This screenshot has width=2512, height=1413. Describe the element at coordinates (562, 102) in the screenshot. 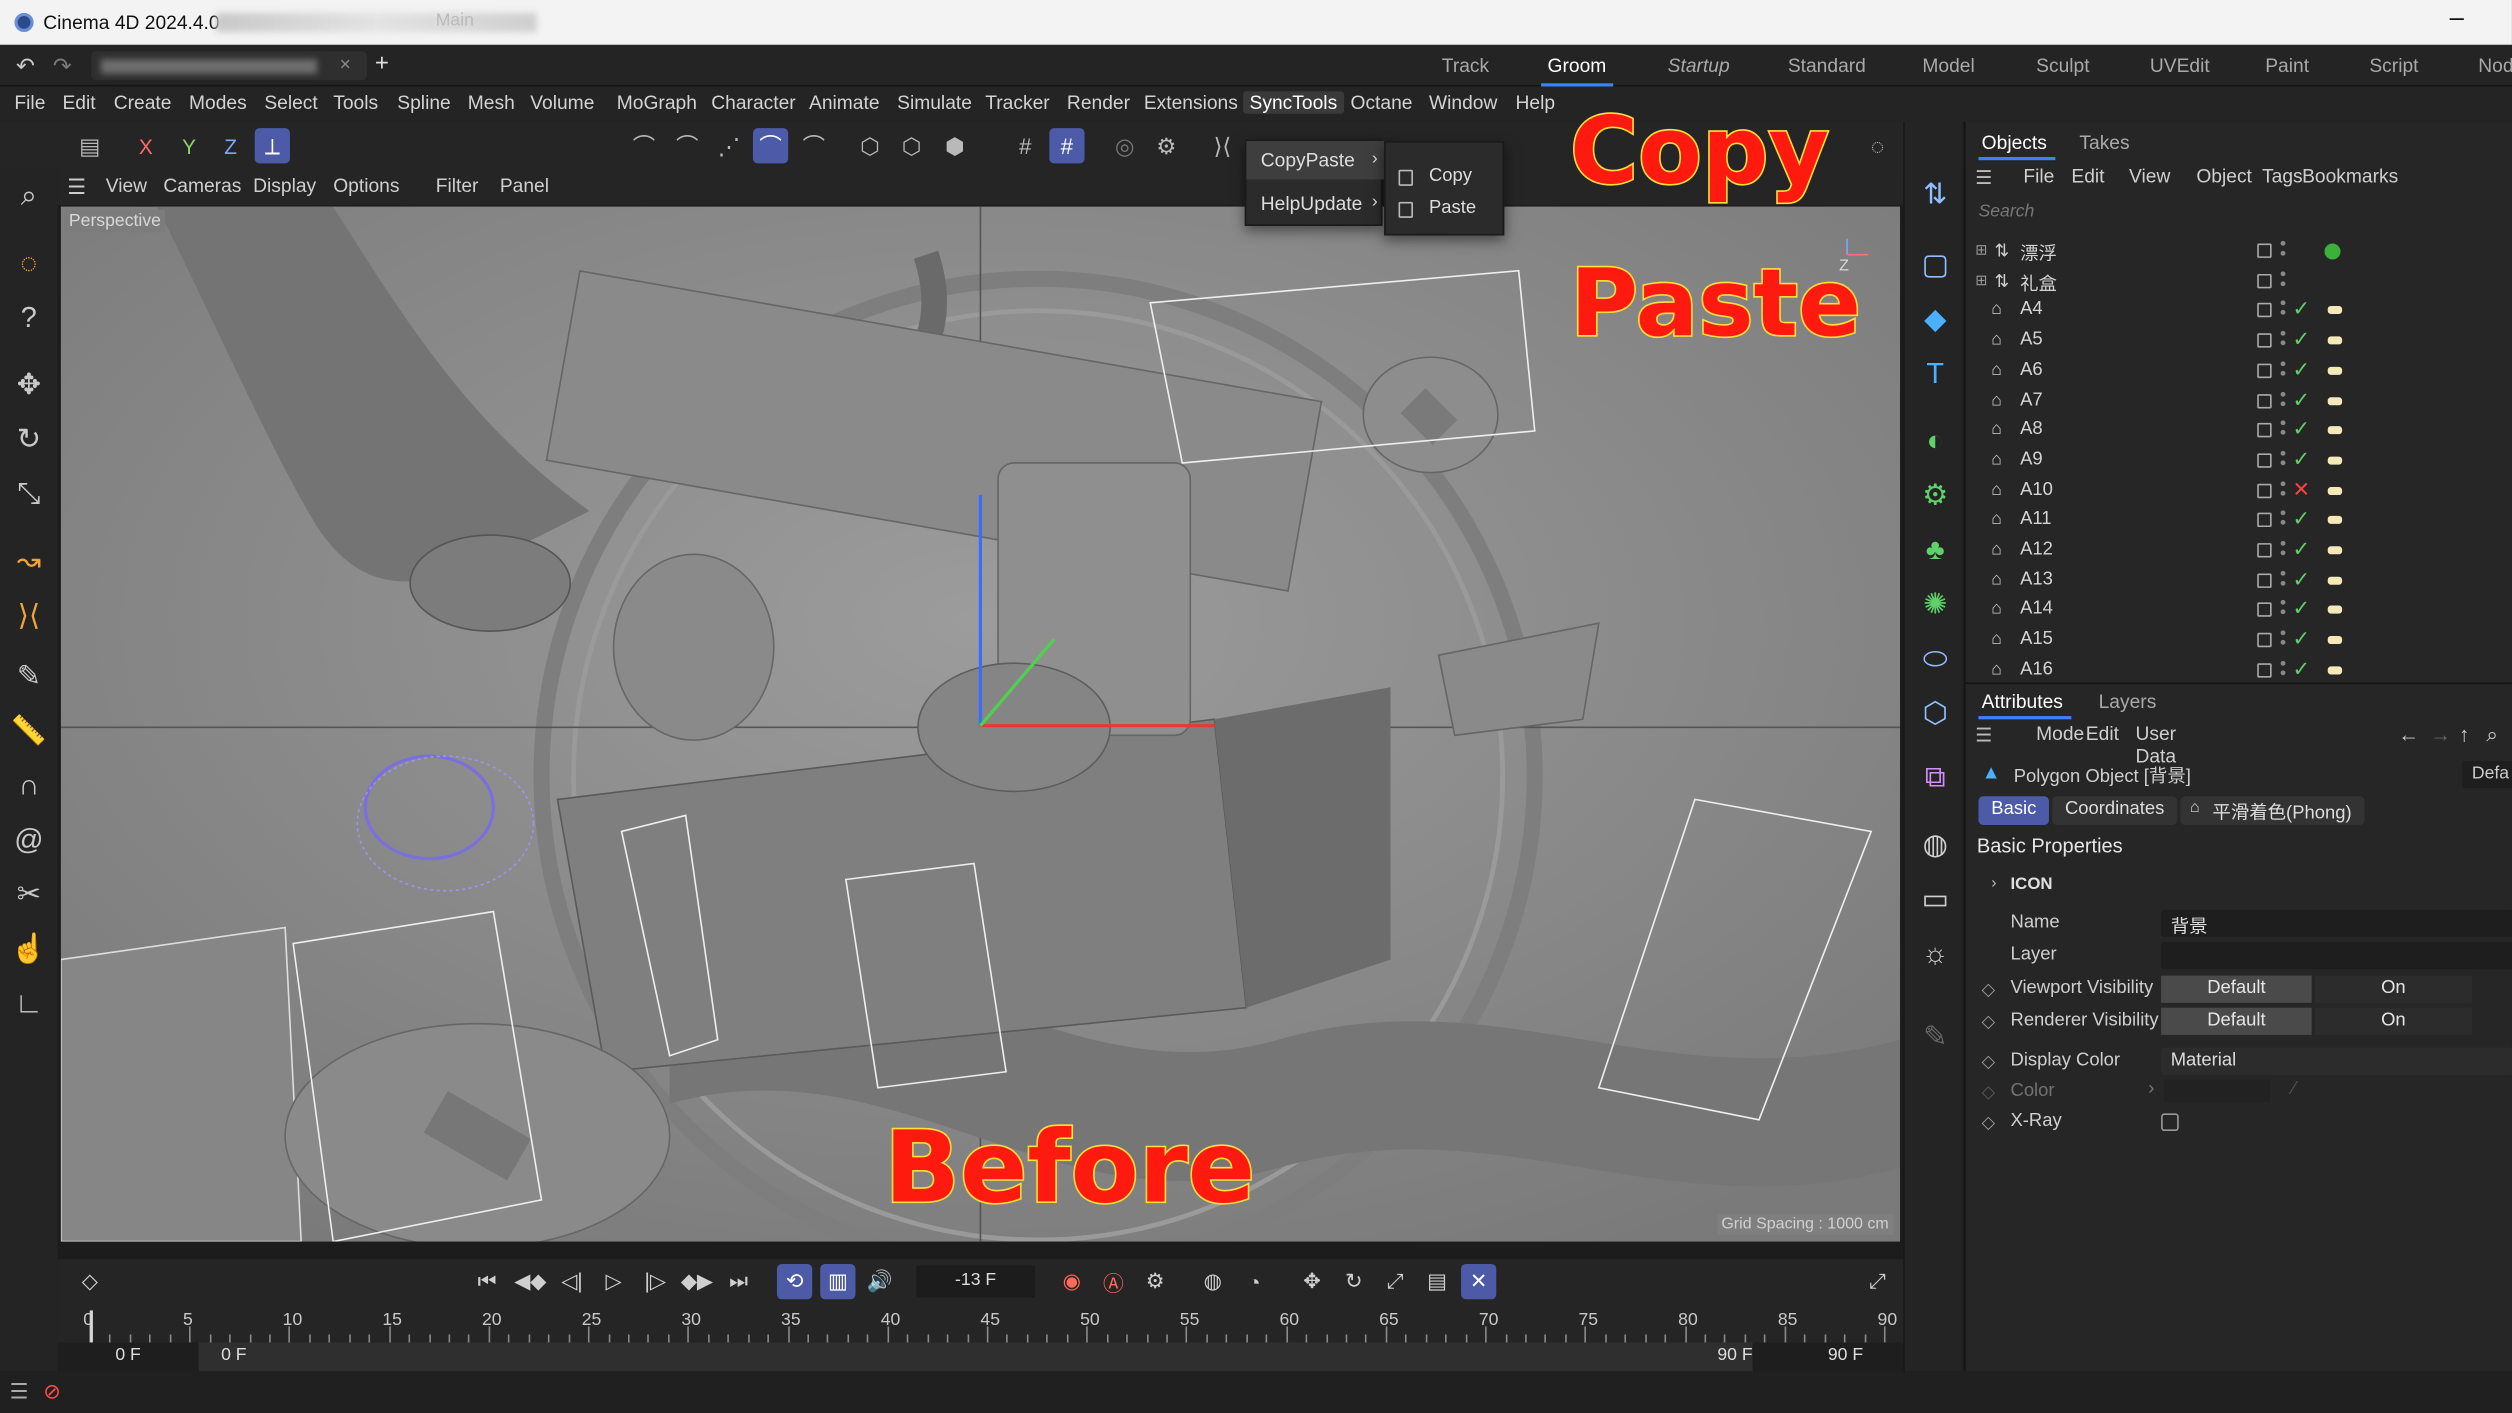

I see `menu-volume: Volume` at that location.